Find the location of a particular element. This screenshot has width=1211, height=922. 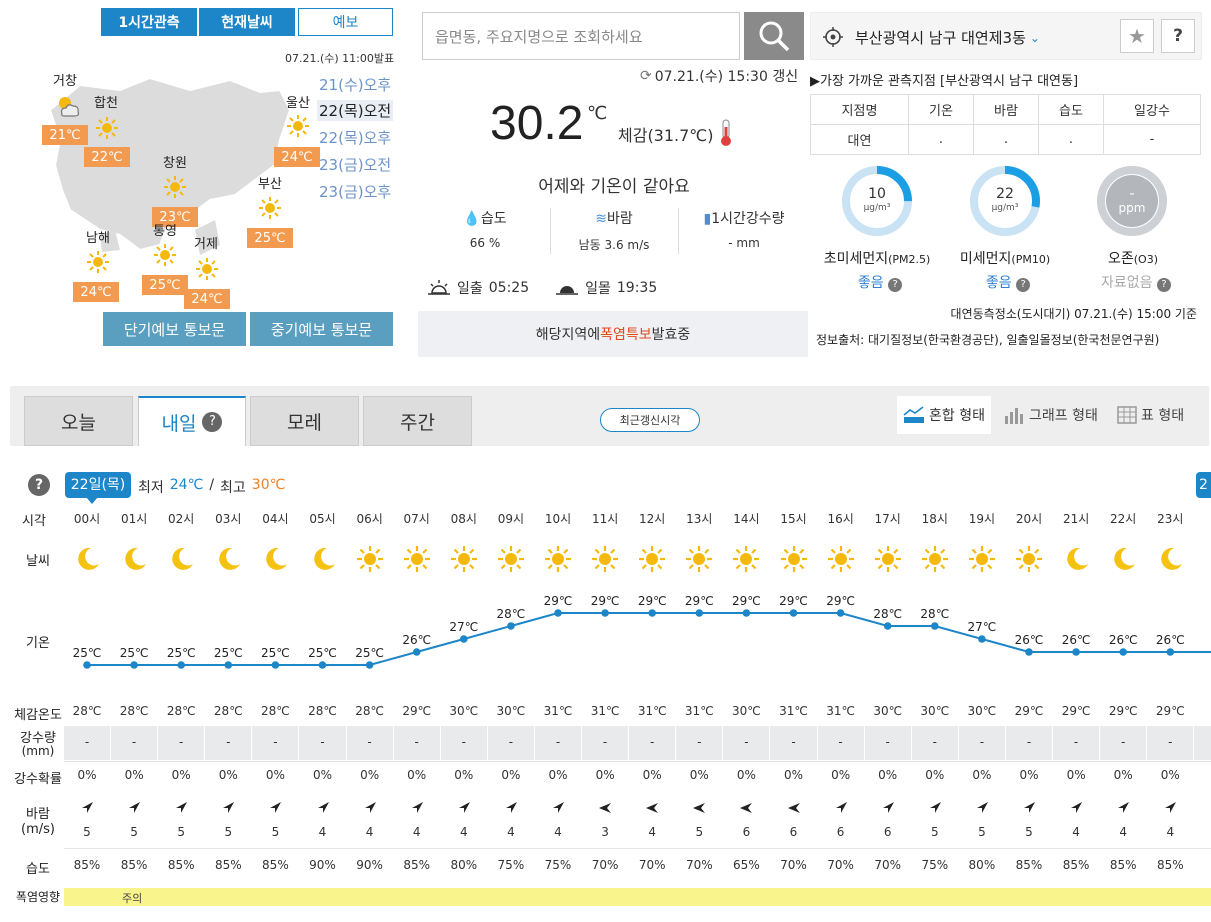

search-input: 읍면동, 주요지명으로 조회하세요 is located at coordinates (581, 36).